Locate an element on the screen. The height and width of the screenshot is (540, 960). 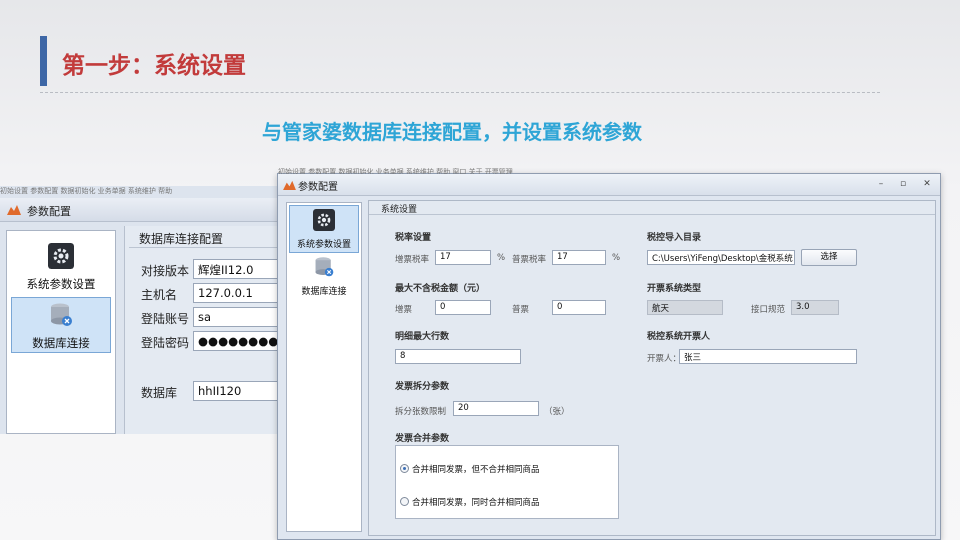
normal-rate-label: 普票税率 is located at coordinates (529, 260).